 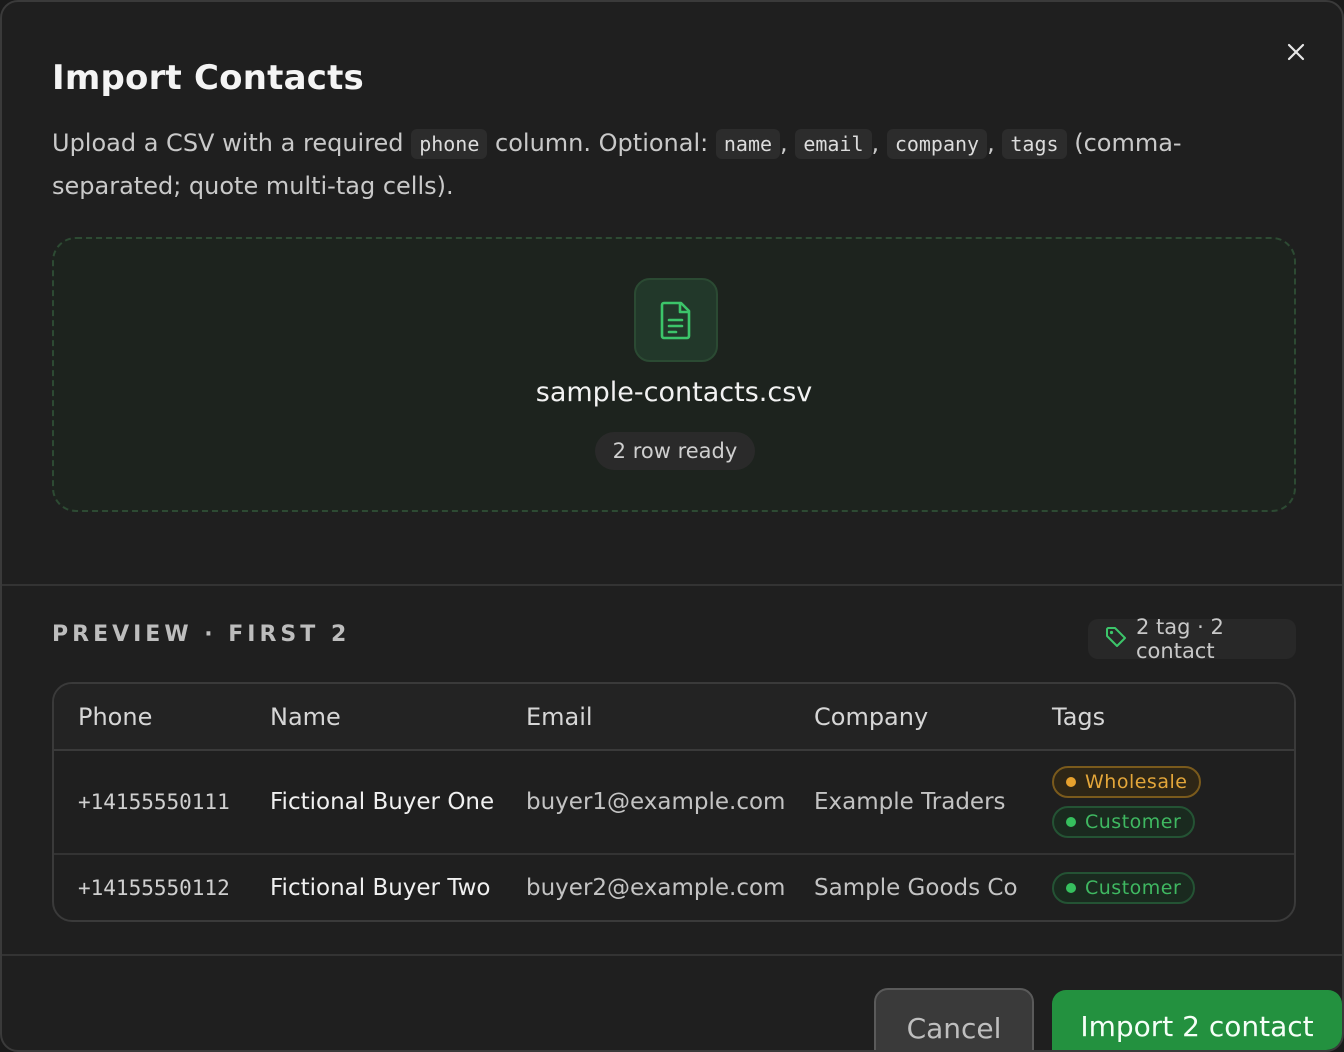 I want to click on file-text-icon, so click(x=676, y=320).